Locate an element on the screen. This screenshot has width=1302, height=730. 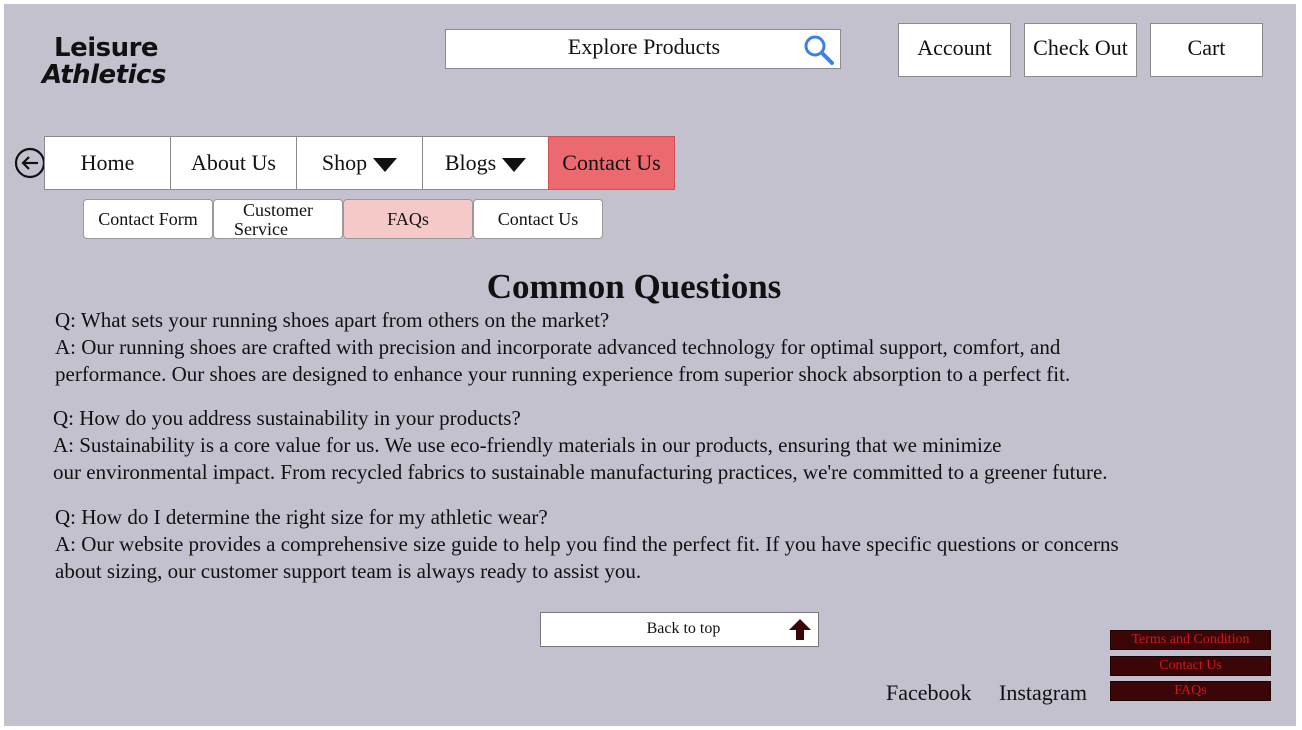
search-bar: Explore Products is located at coordinates (643, 49).